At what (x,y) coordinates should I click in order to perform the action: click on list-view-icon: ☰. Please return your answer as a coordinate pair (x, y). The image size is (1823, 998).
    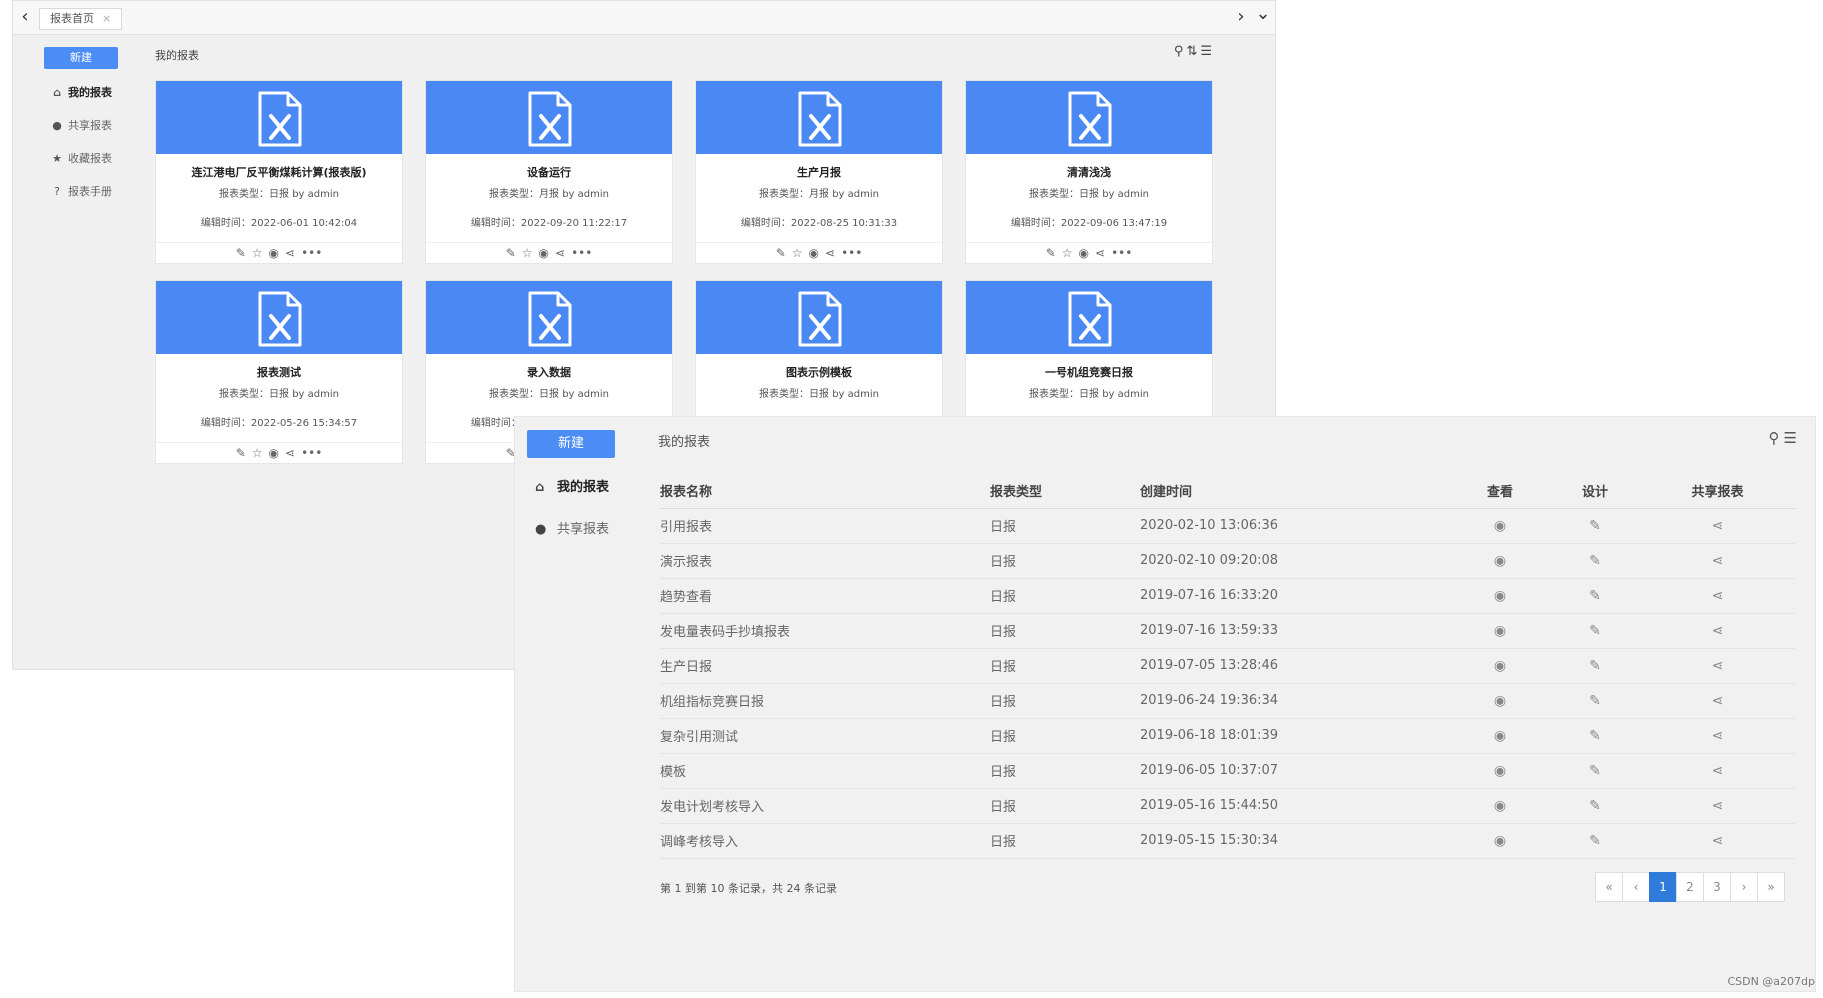
    Looking at the image, I should click on (1207, 51).